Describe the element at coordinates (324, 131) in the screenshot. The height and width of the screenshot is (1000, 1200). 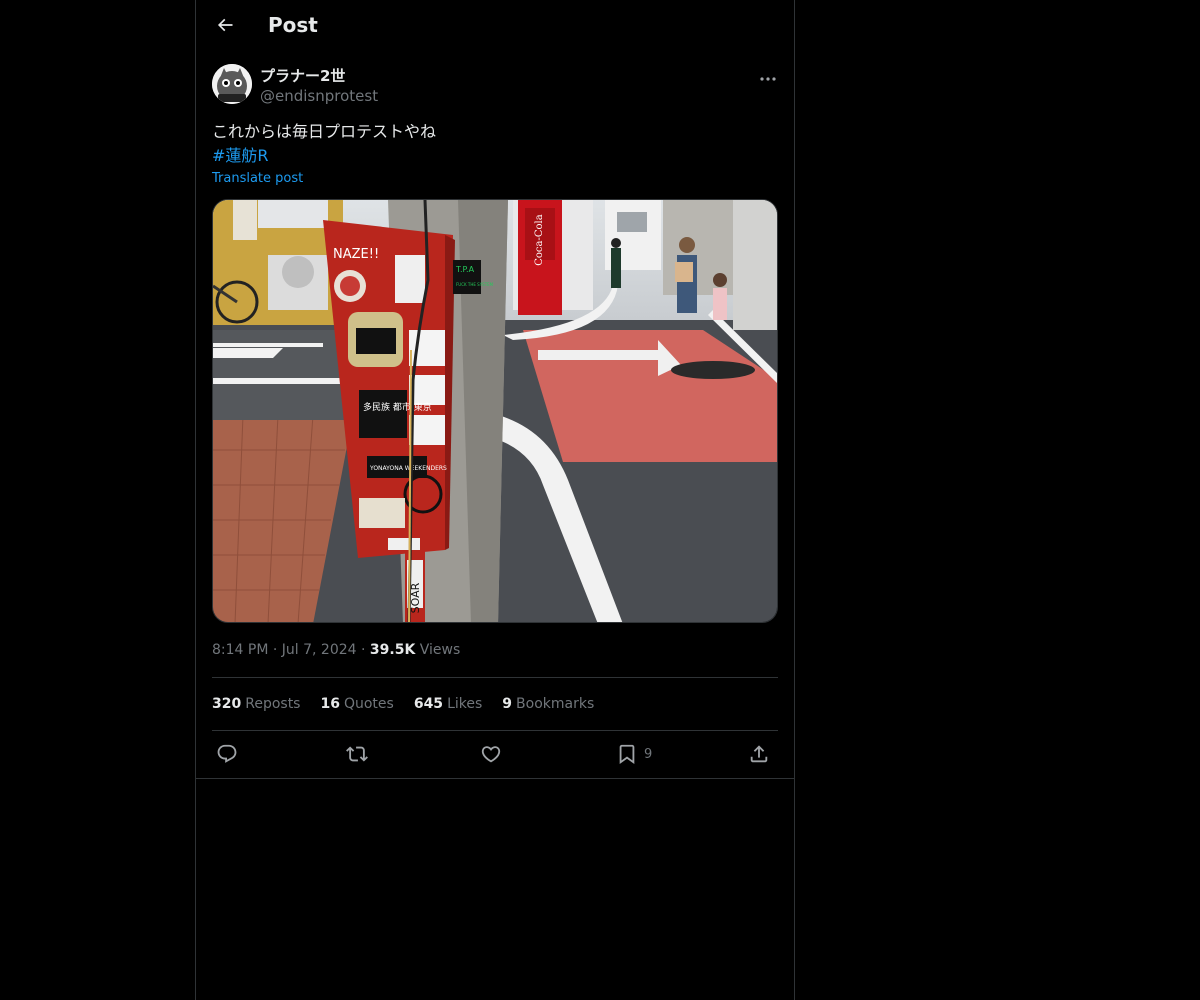
I see `post-text: これからは毎日プロテストやね` at that location.